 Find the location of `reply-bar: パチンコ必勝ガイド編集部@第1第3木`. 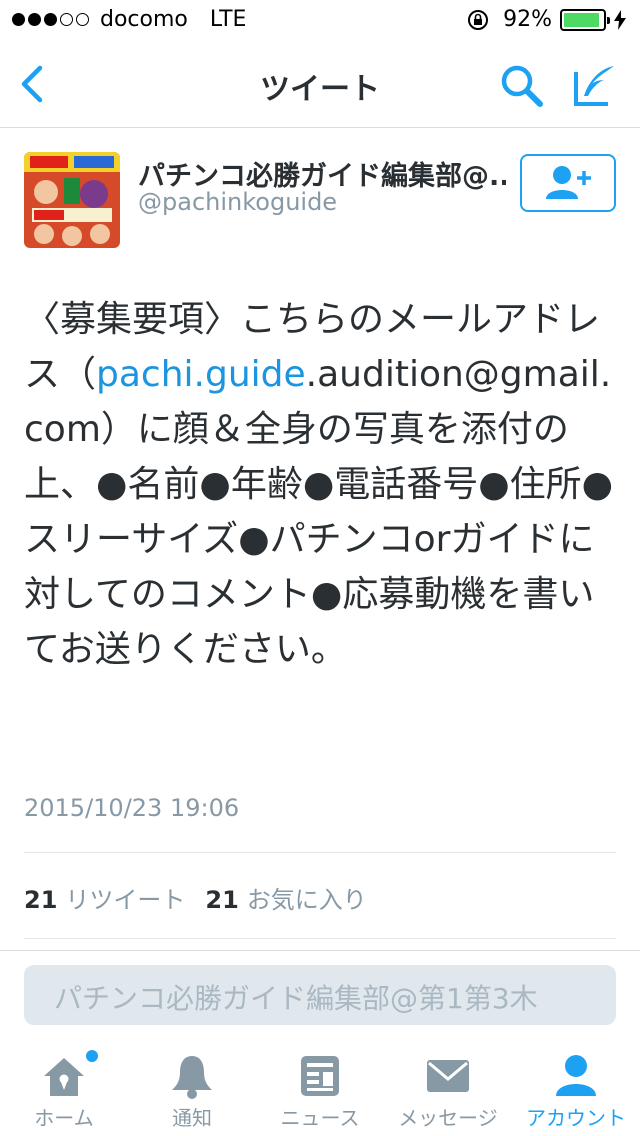

reply-bar: パチンコ必勝ガイド編集部@第1第3木 is located at coordinates (320, 994).